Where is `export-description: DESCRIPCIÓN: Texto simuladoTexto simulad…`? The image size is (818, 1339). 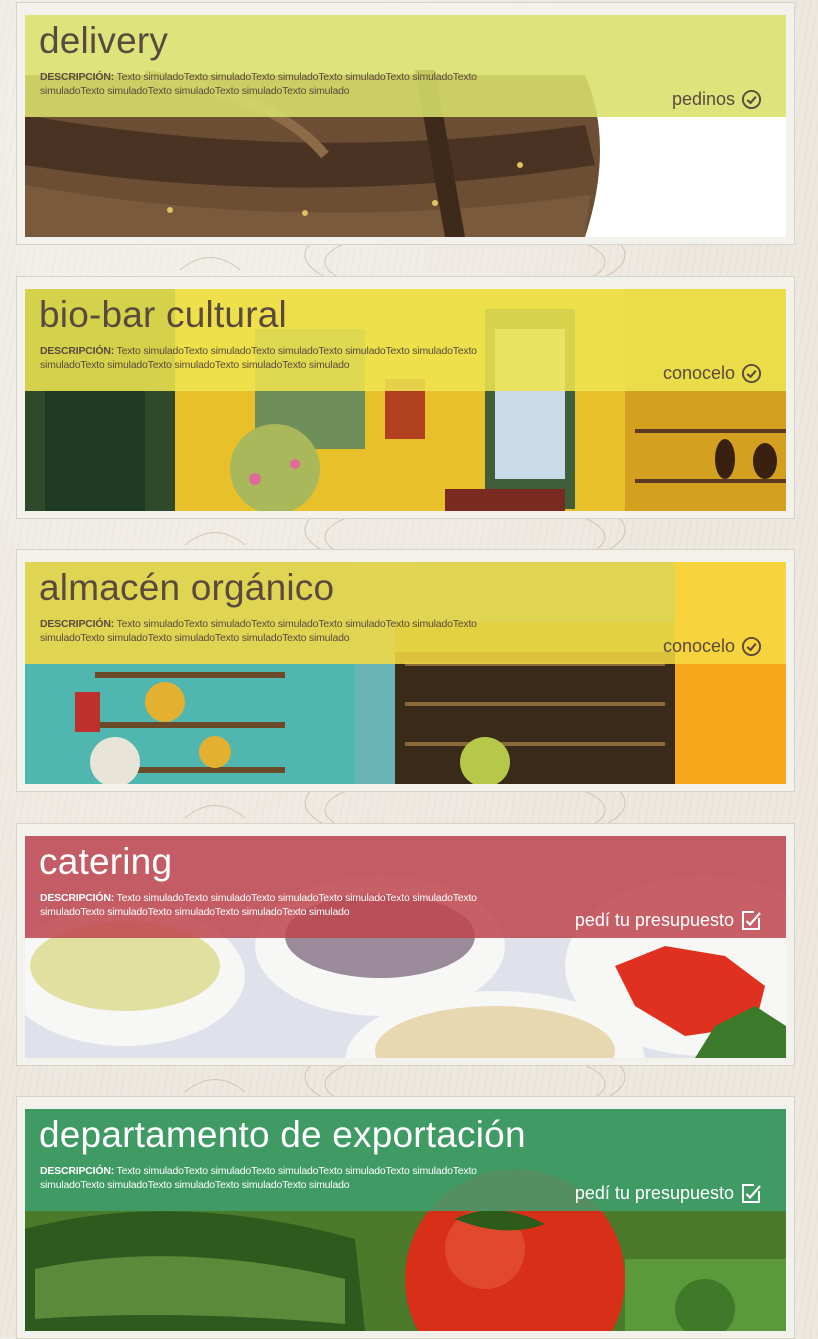 export-description: DESCRIPCIÓN: Texto simuladoTexto simulad… is located at coordinates (290, 1178).